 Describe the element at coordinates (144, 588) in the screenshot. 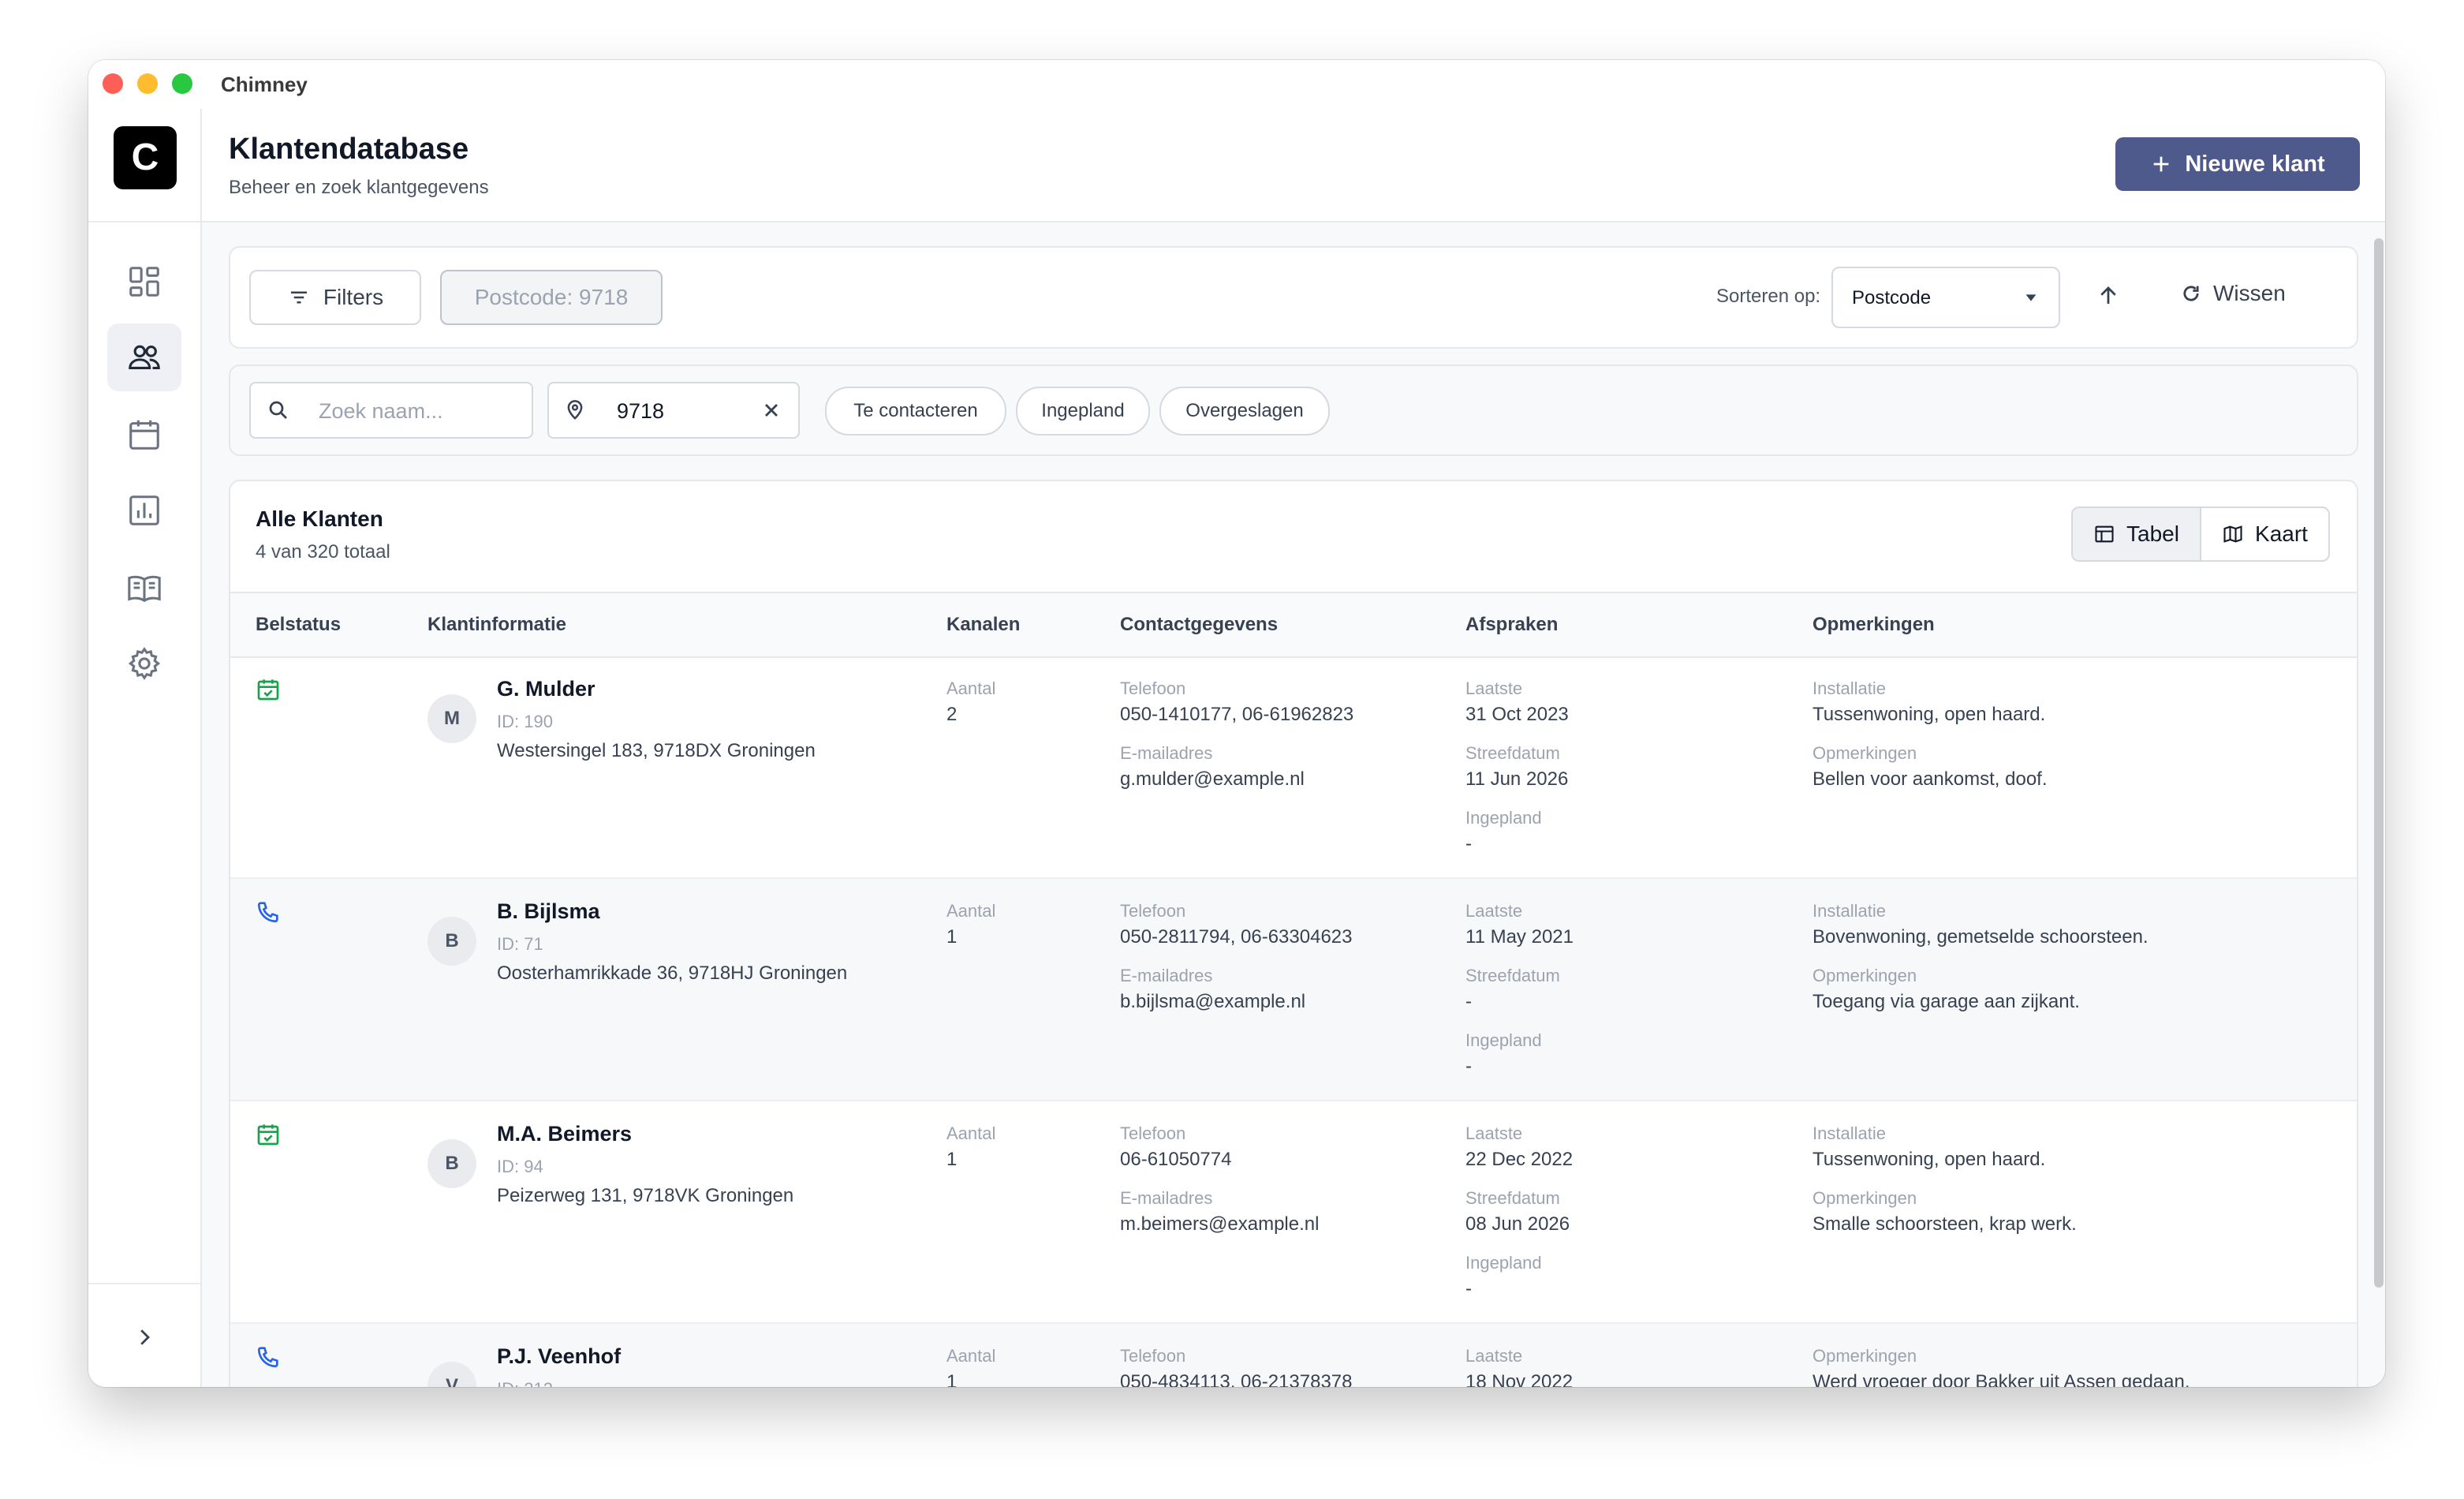

I see `sidebar-item-docs` at that location.